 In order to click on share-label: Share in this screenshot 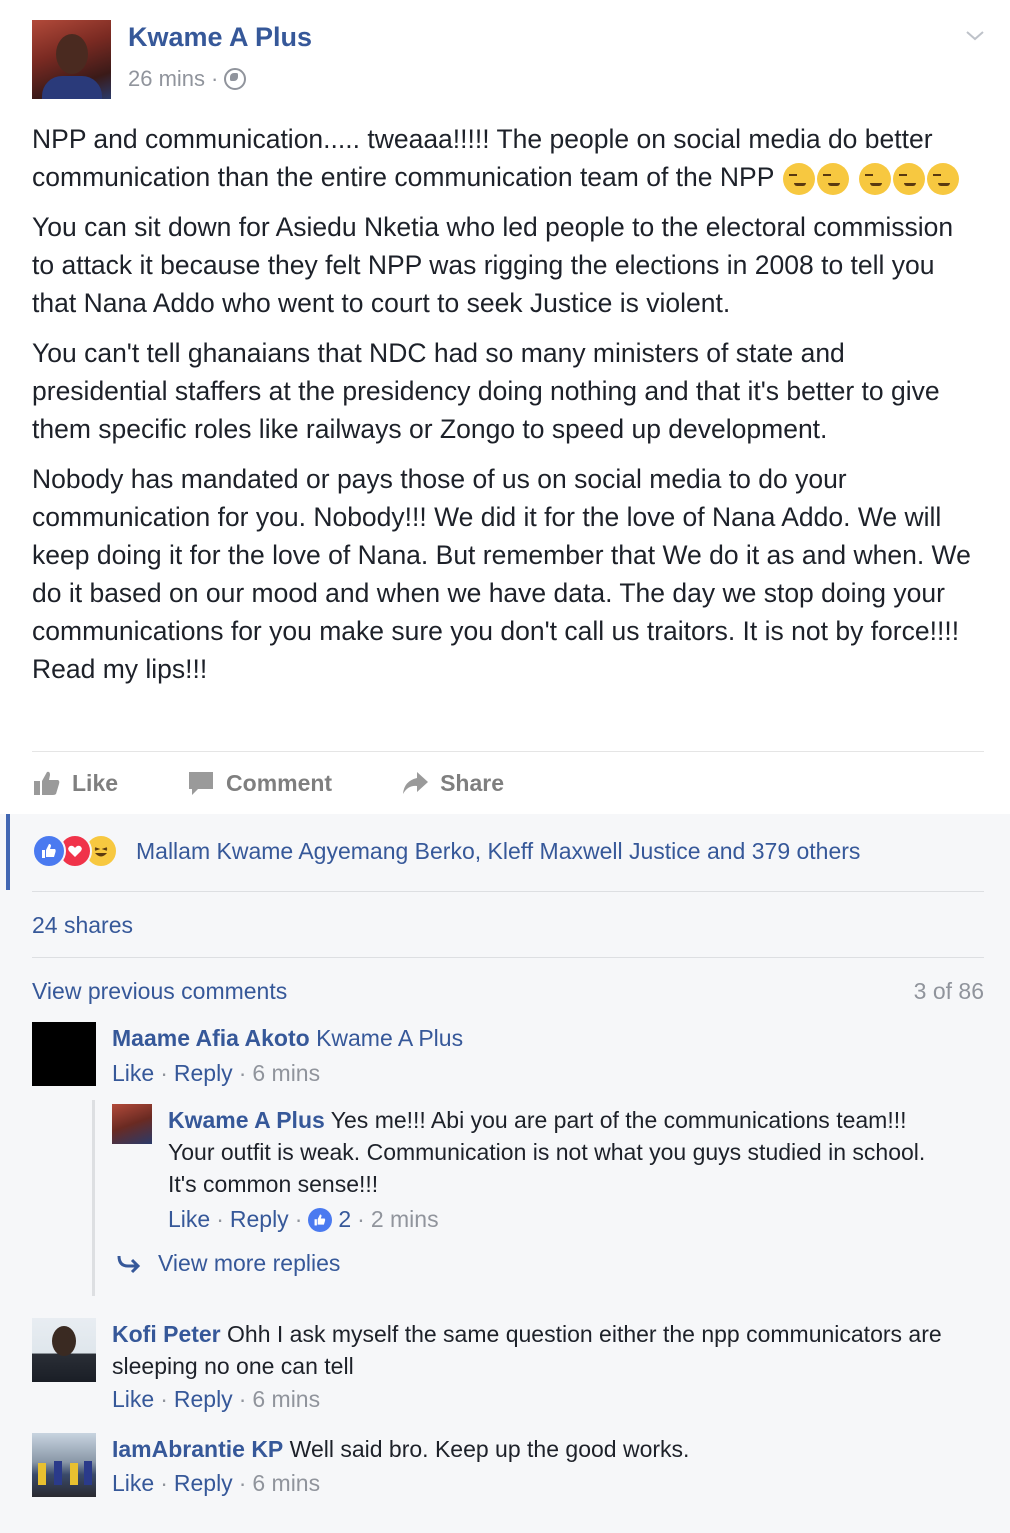, I will do `click(472, 782)`.